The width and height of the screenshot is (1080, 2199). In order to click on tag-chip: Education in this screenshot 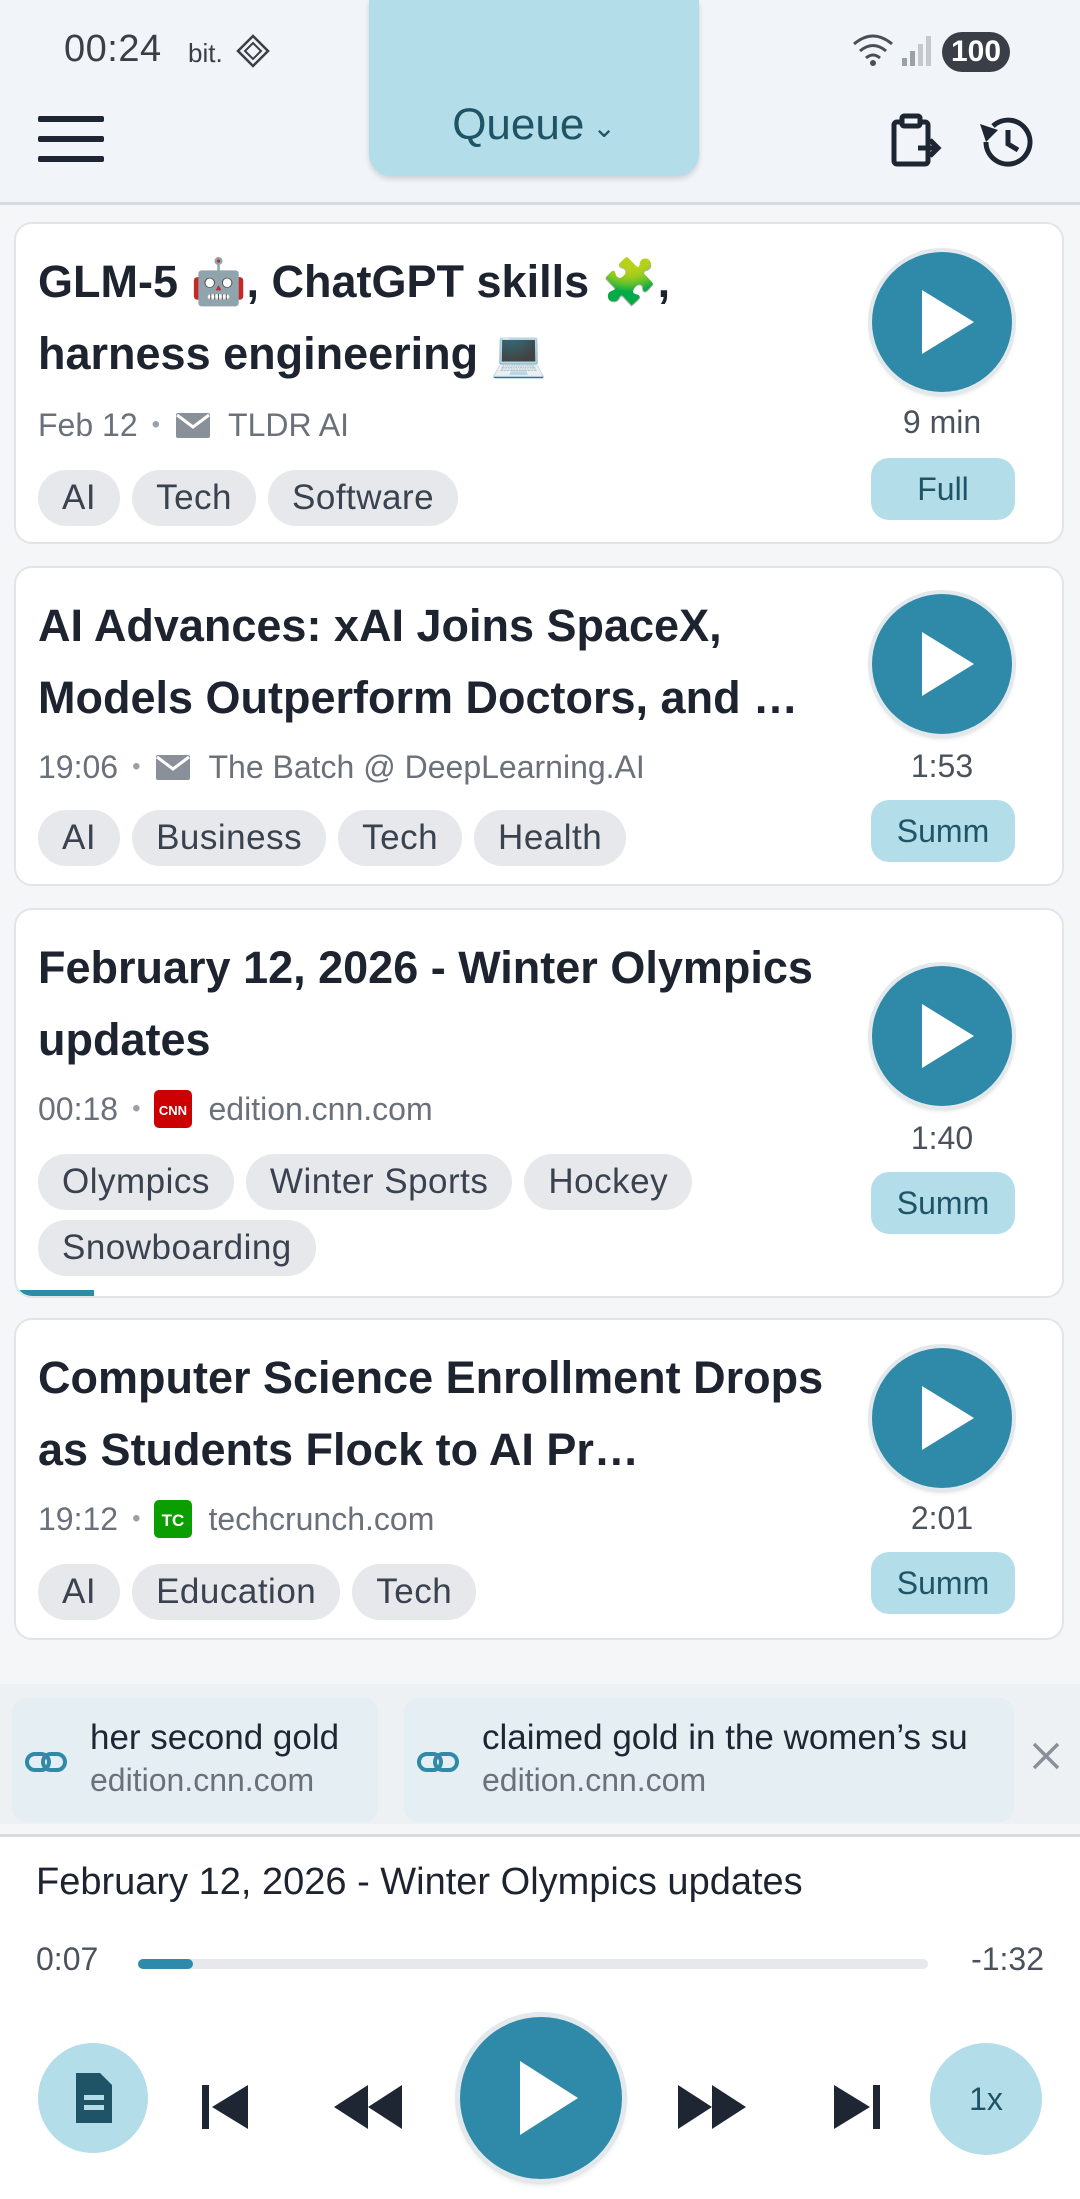, I will do `click(236, 1592)`.